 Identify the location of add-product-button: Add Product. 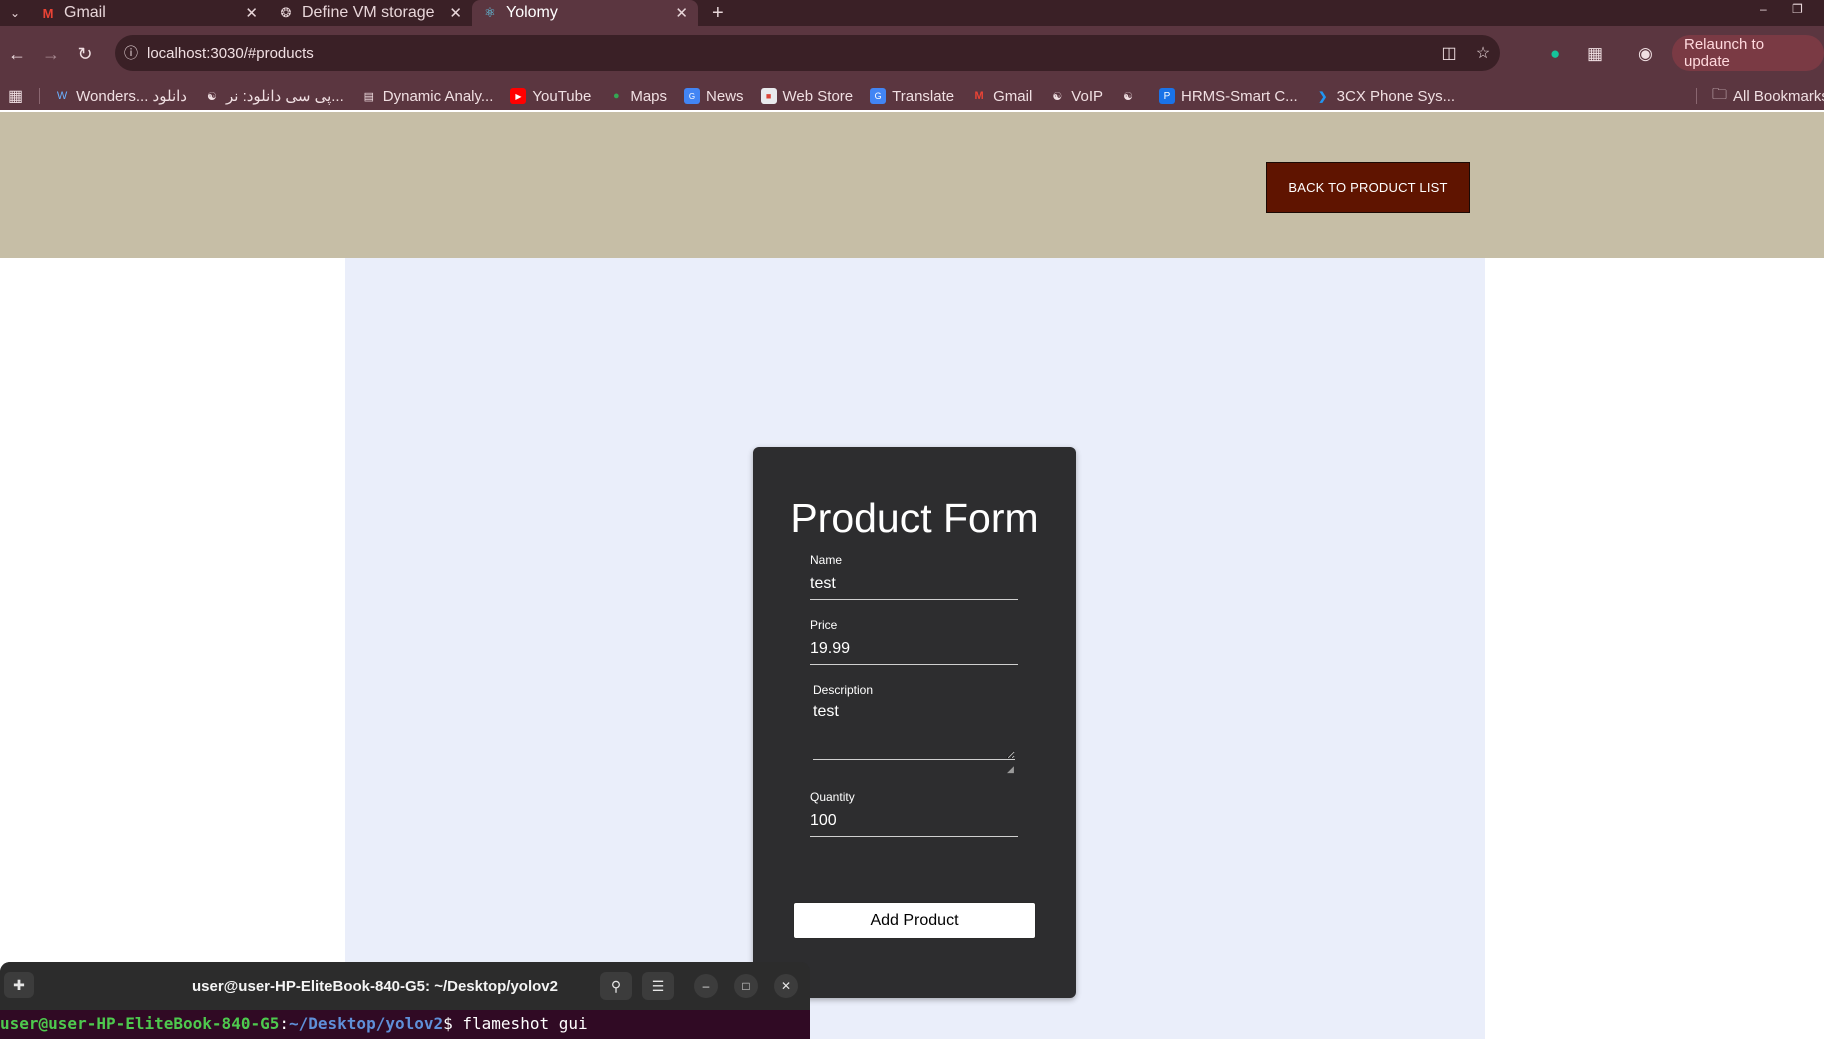
(914, 920).